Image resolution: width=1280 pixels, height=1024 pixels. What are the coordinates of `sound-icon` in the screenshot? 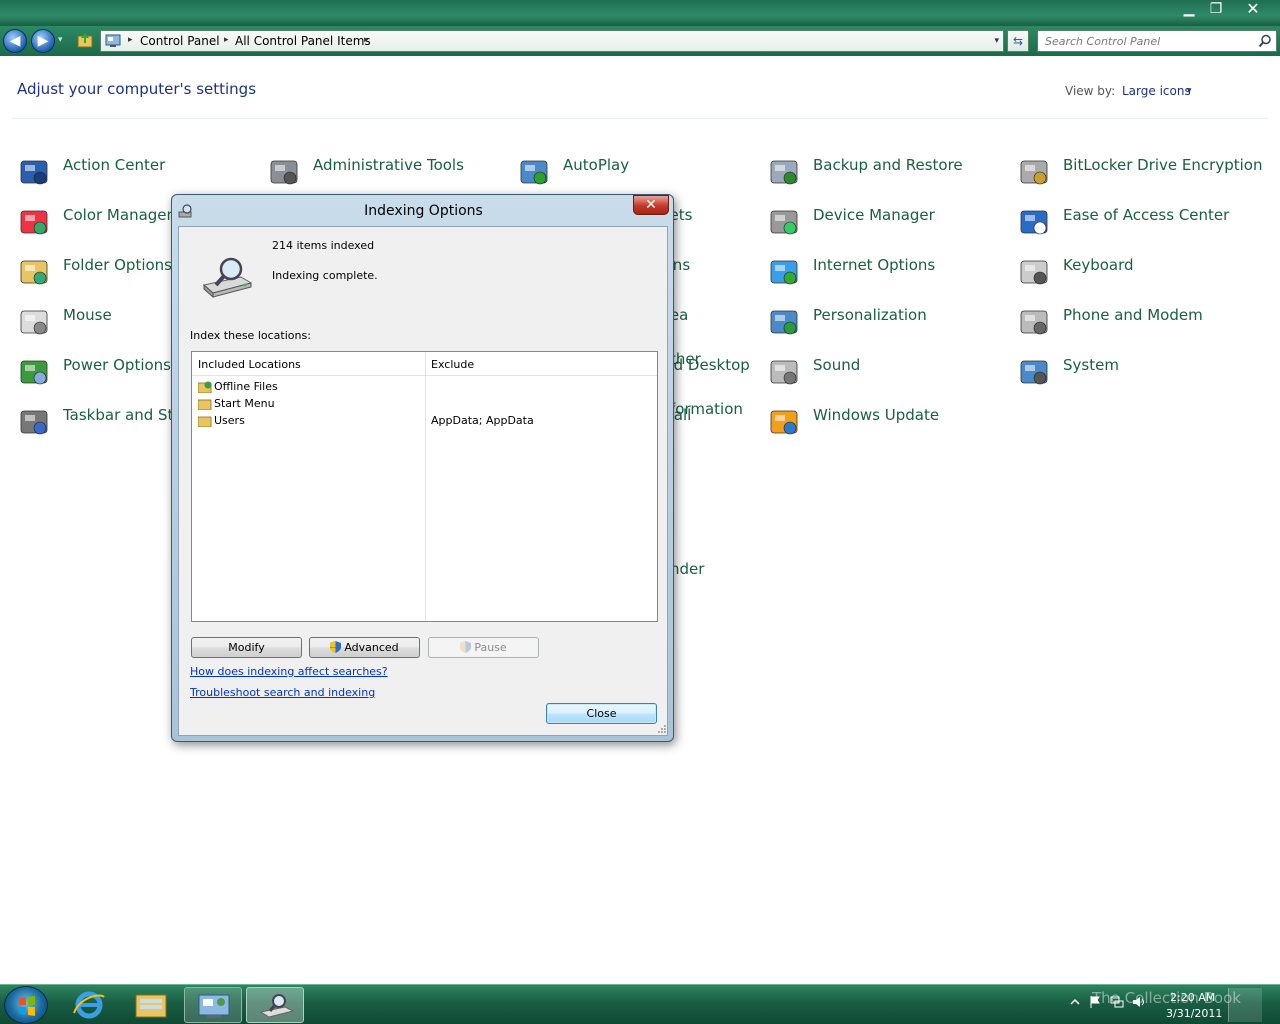 It's located at (784, 372).